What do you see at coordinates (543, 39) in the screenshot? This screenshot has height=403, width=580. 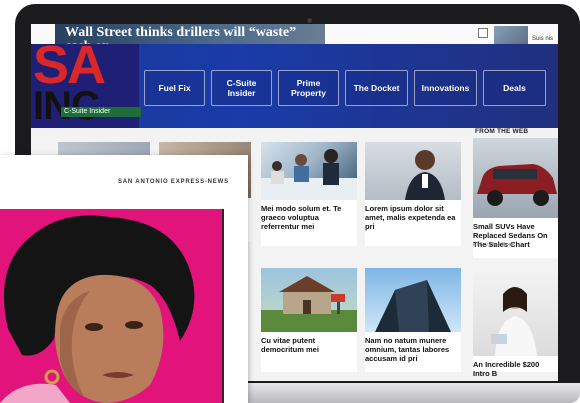 I see `strip-text: Suis nis` at bounding box center [543, 39].